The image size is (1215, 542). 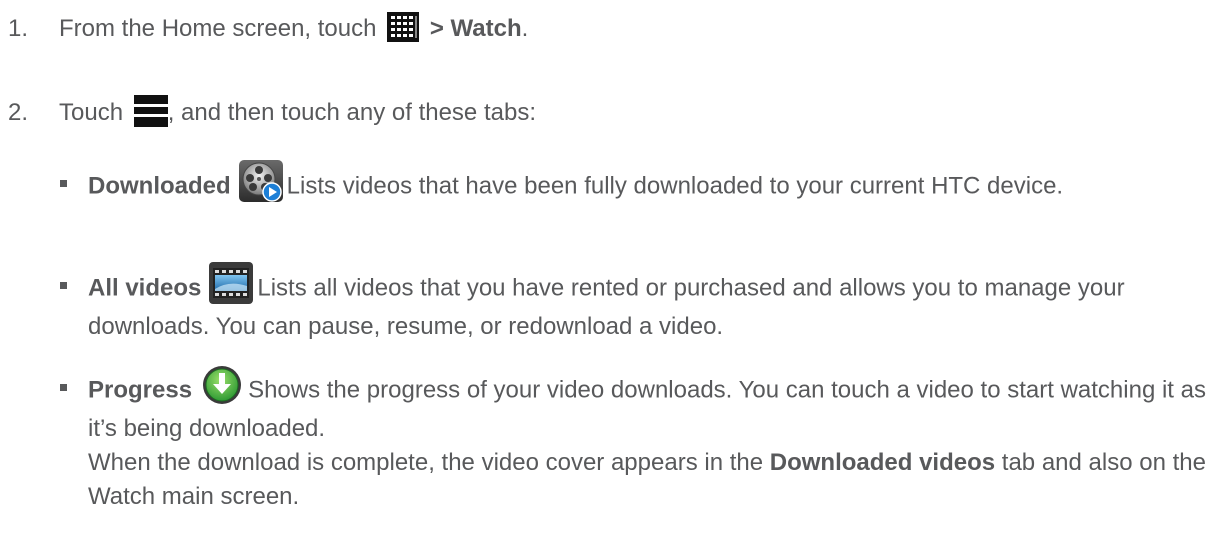 What do you see at coordinates (145, 288) in the screenshot?
I see `tab-label: All videos` at bounding box center [145, 288].